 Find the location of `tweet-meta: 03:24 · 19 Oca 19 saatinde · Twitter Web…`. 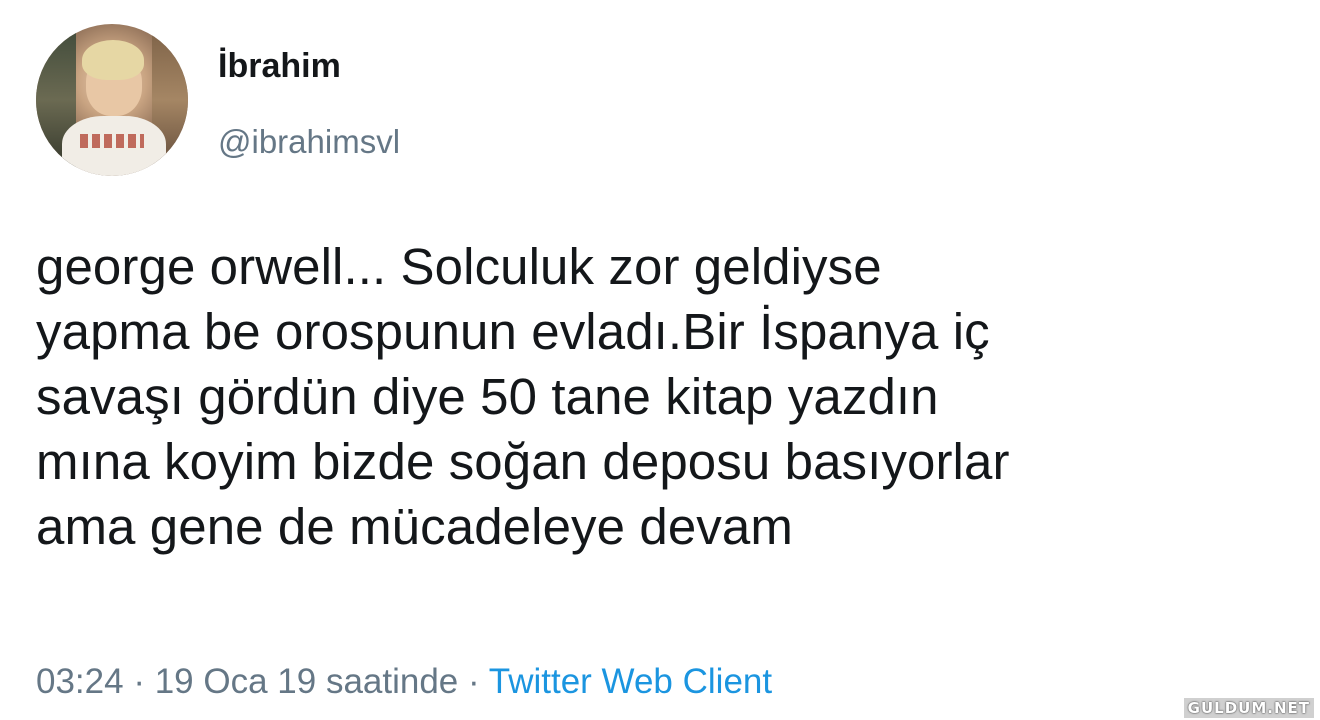

tweet-meta: 03:24 · 19 Oca 19 saatinde · Twitter Web… is located at coordinates (404, 682).